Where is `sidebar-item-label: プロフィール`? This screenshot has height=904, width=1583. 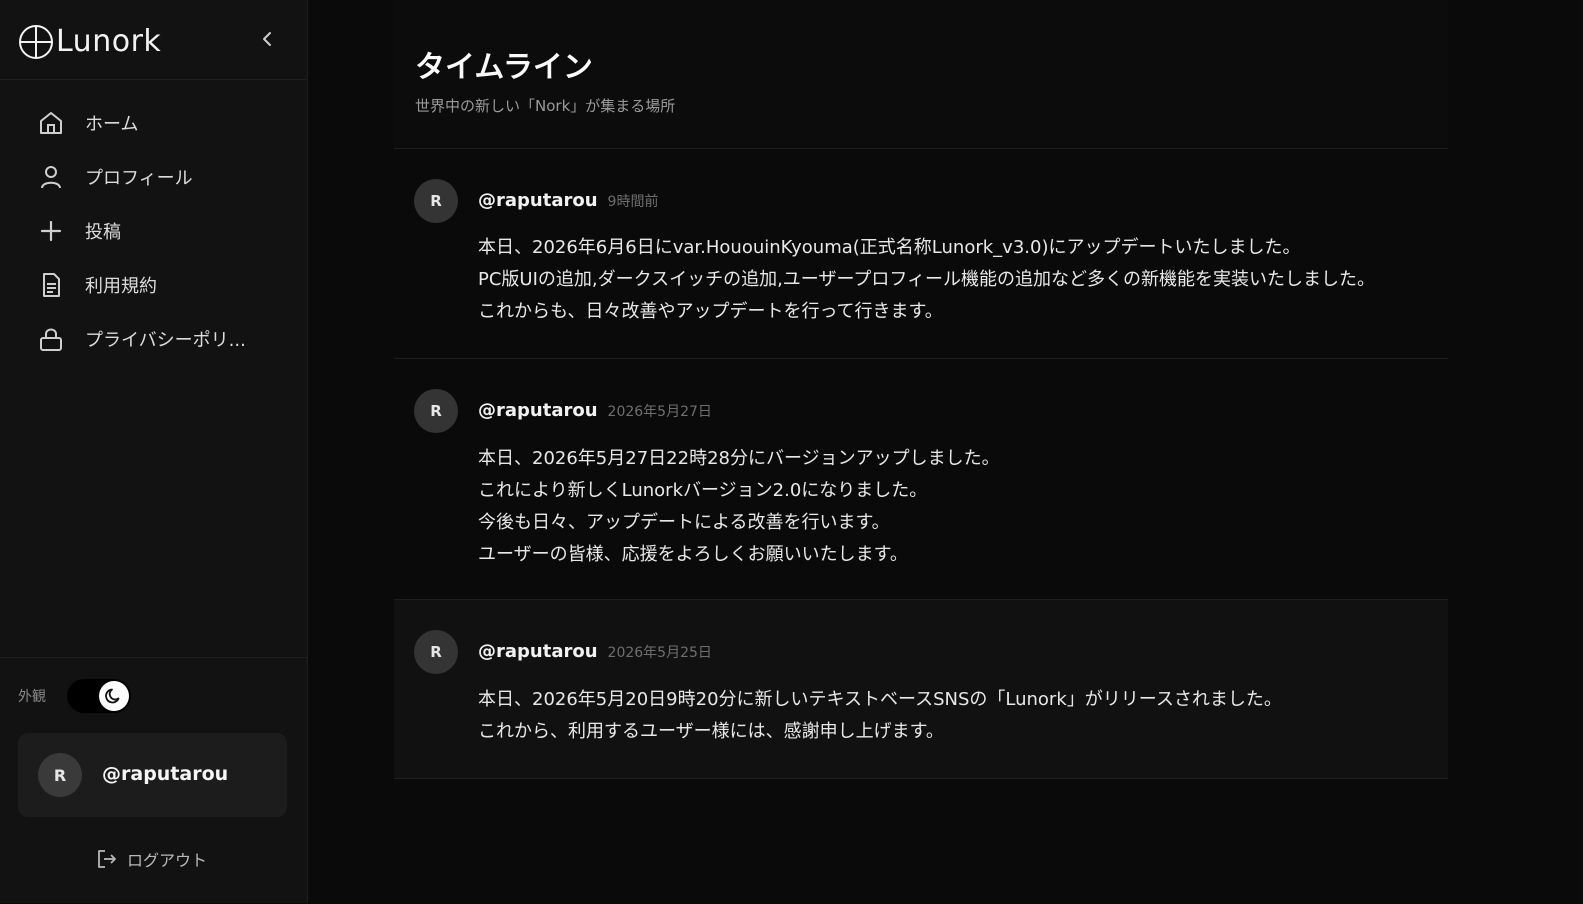 sidebar-item-label: プロフィール is located at coordinates (139, 178).